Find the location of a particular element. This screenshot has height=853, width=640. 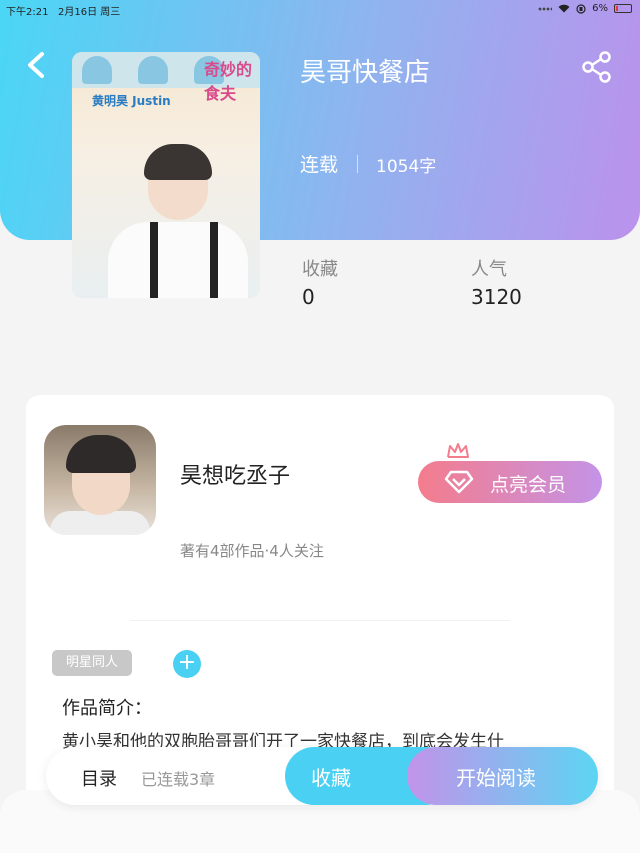

share-icon is located at coordinates (596, 67).